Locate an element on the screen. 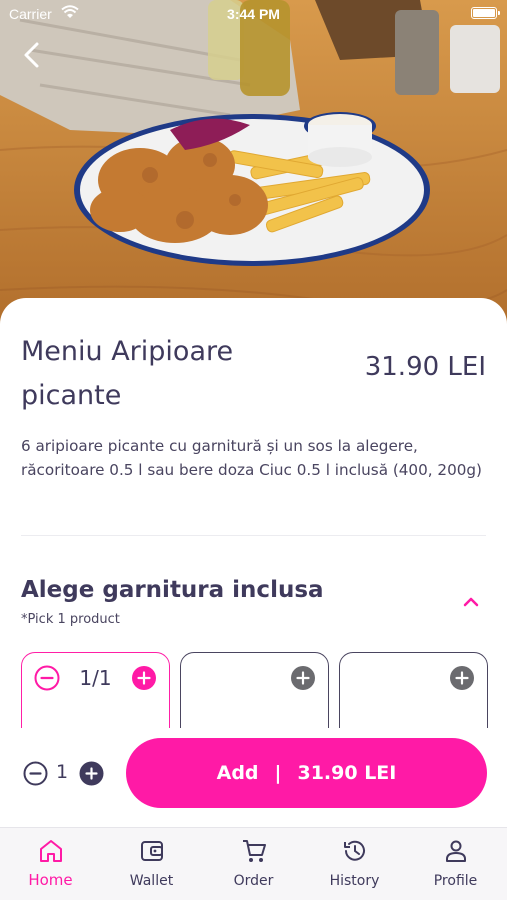 The width and height of the screenshot is (507, 900). add-button: Add | 31.90 LEI is located at coordinates (306, 773).